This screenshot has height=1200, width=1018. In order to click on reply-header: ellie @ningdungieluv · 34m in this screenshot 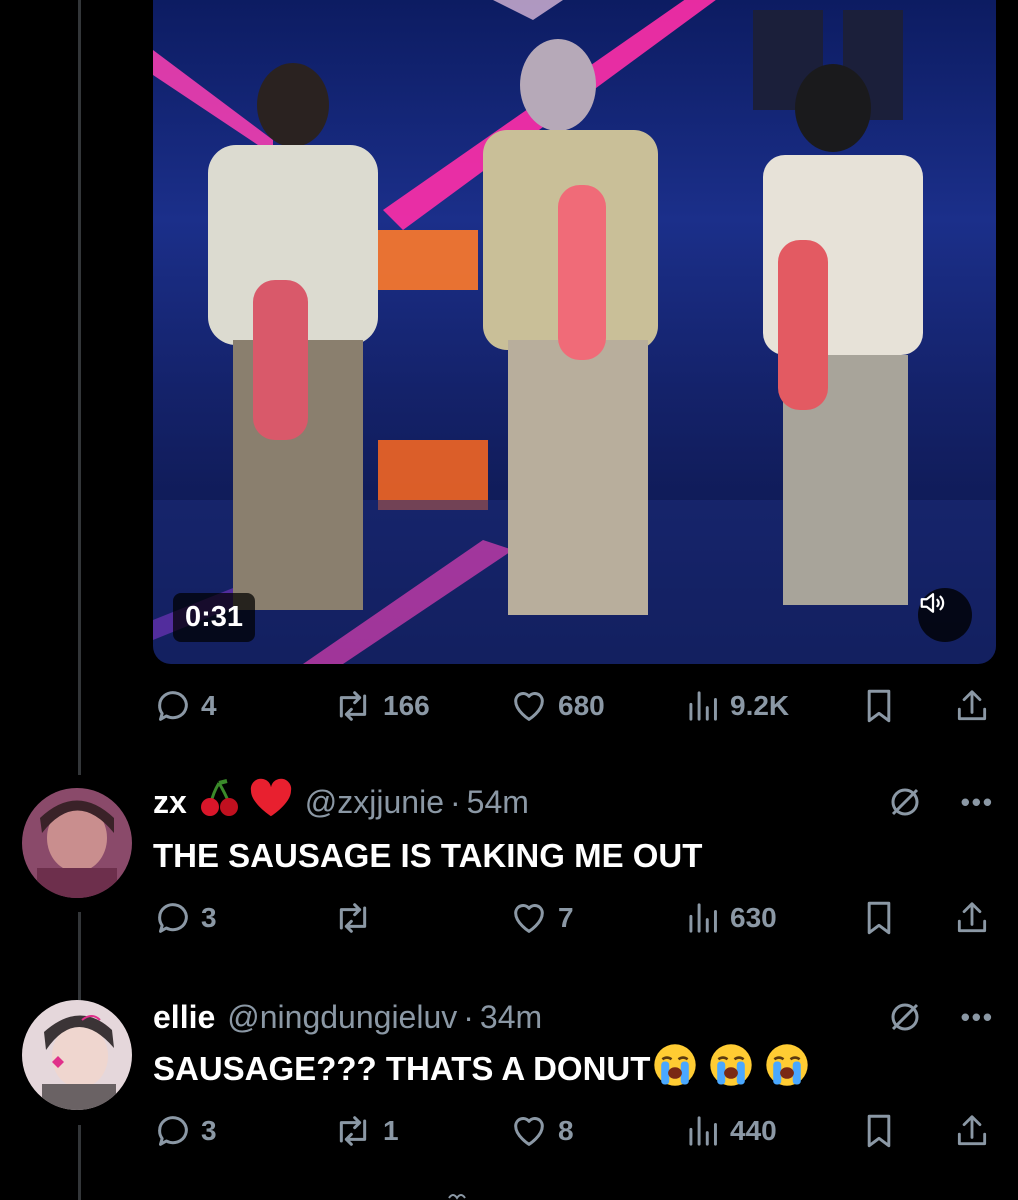, I will do `click(347, 1017)`.